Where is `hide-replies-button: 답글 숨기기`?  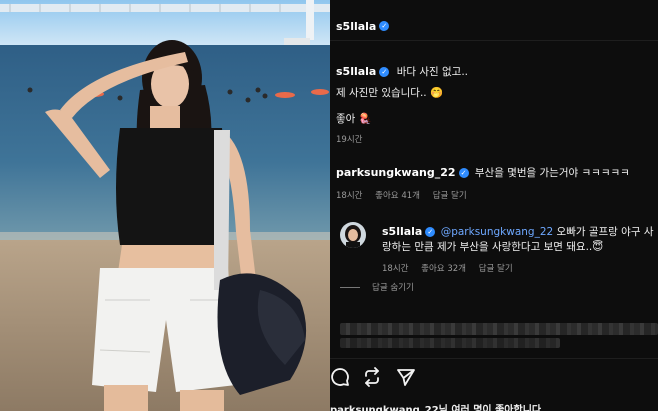
hide-replies-button: 답글 숨기기 is located at coordinates (377, 287).